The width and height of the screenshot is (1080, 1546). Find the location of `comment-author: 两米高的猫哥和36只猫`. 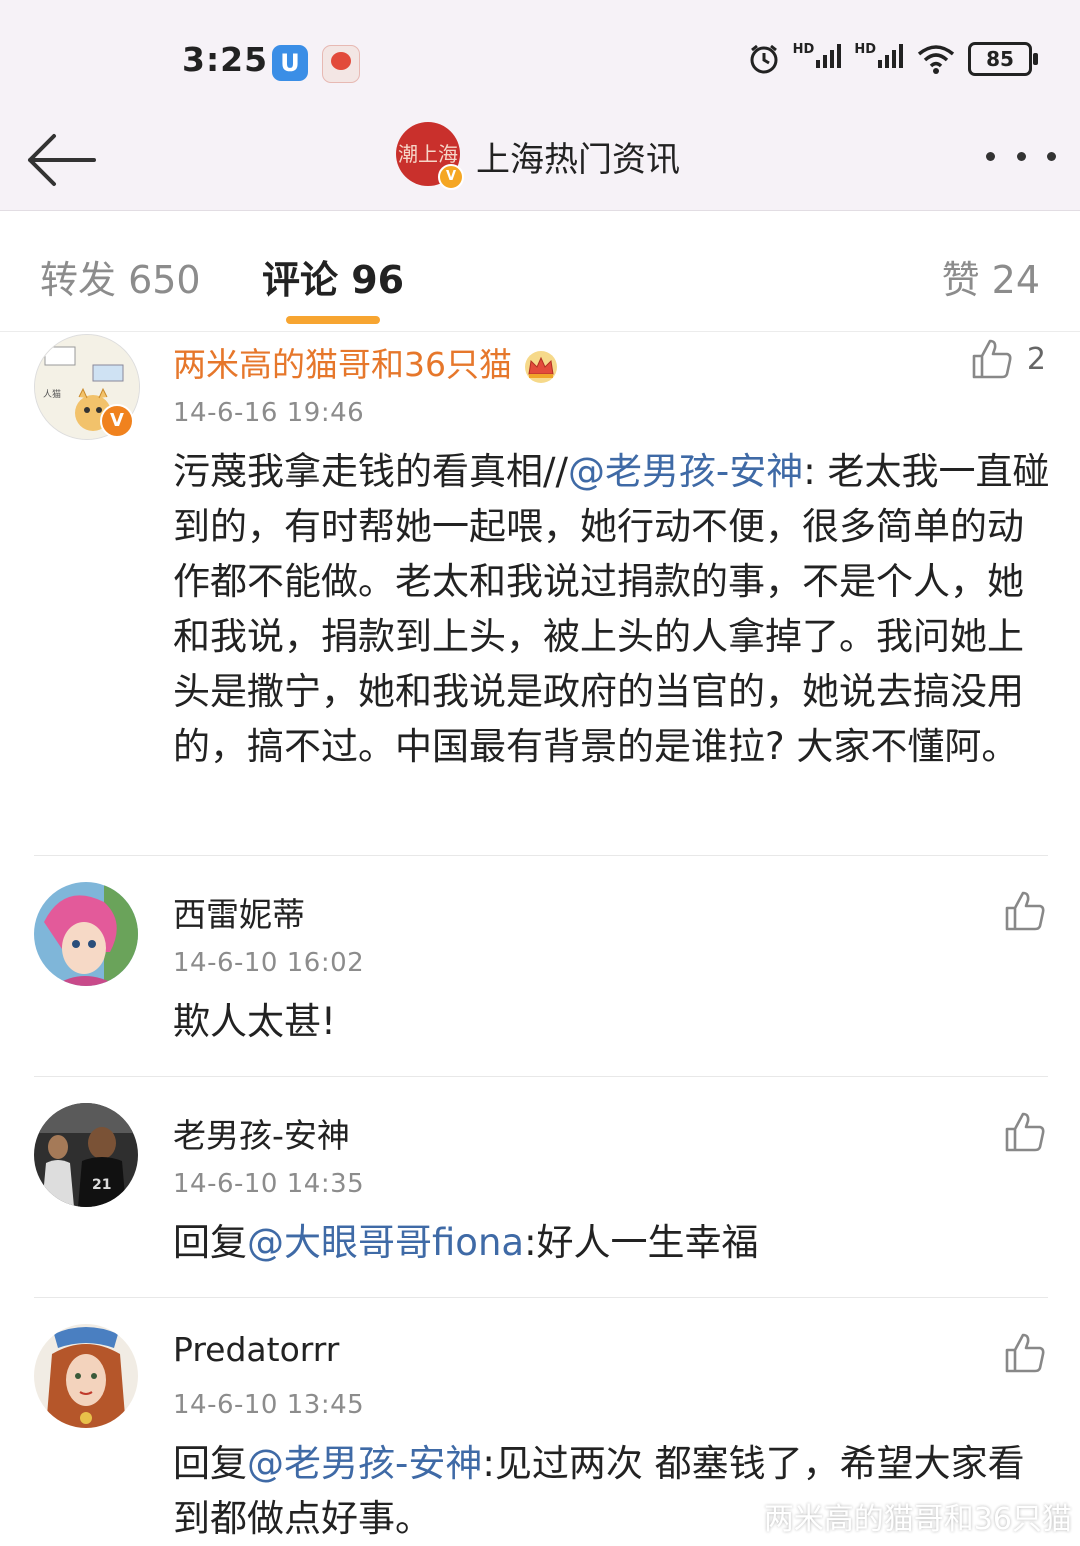

comment-author: 两米高的猫哥和36只猫 is located at coordinates (366, 362).